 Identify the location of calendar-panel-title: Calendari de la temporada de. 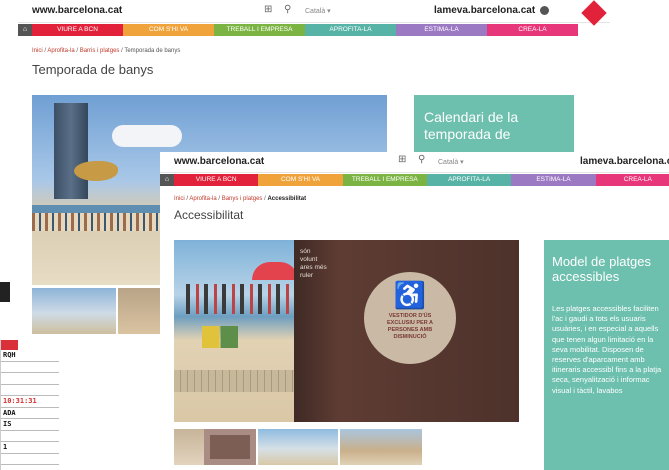
(471, 125).